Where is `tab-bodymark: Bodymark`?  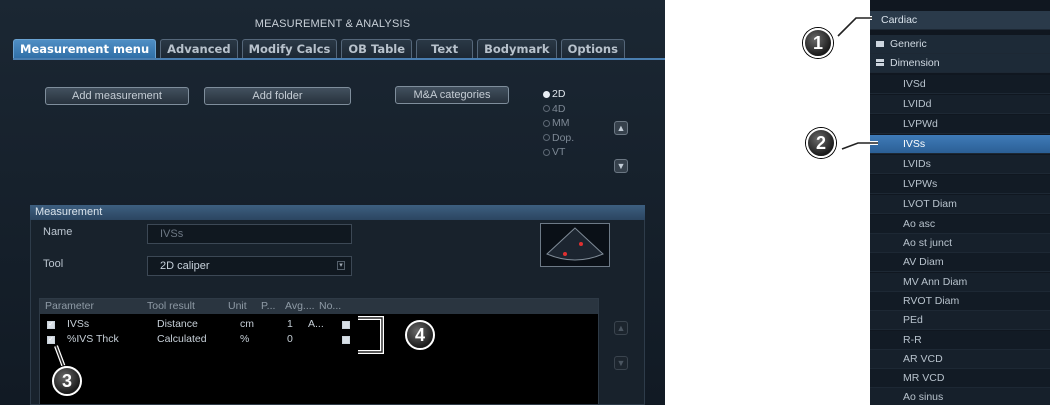
tab-bodymark: Bodymark is located at coordinates (517, 49).